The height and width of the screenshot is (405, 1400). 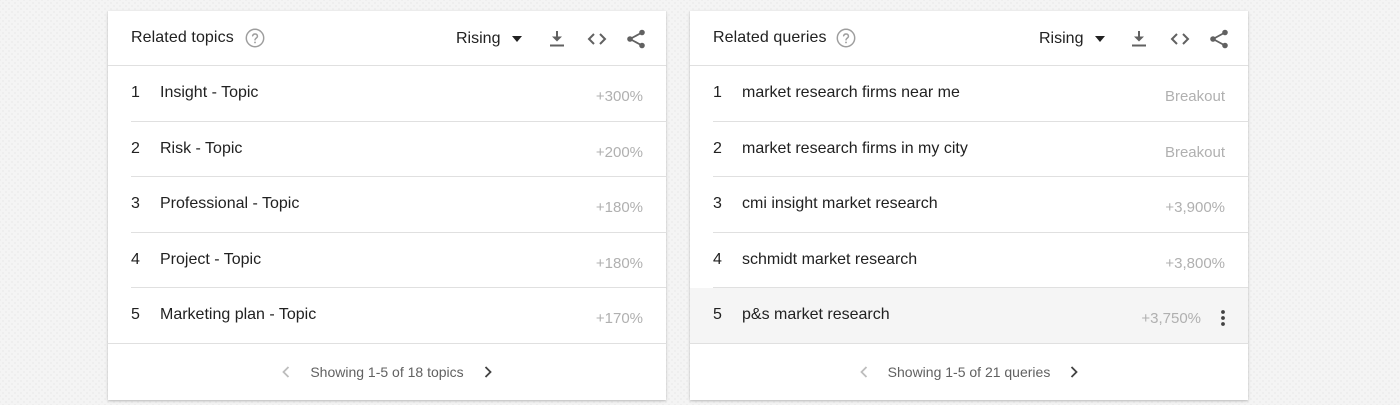 I want to click on row-term: Professional - Topic, so click(x=229, y=204).